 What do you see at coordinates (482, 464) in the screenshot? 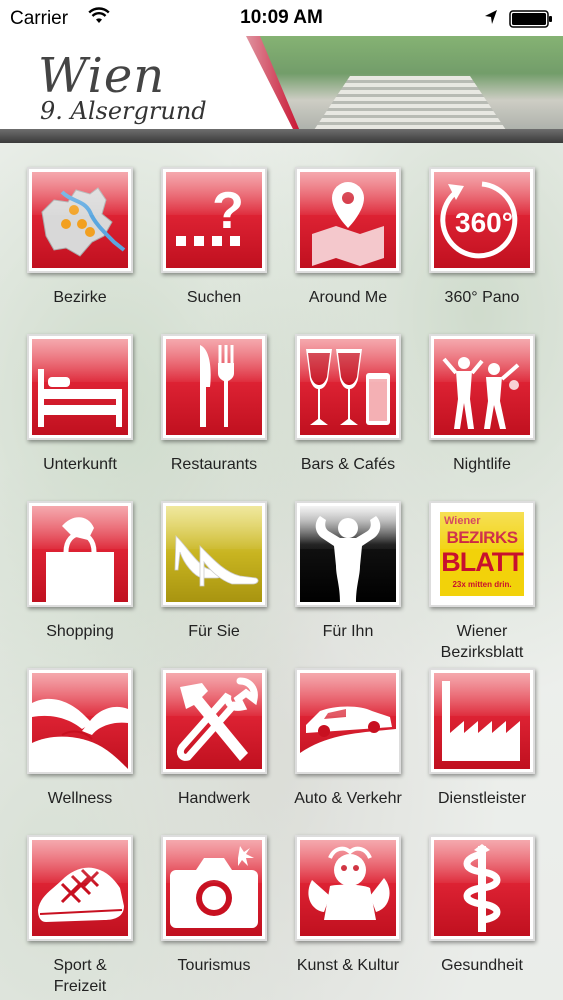
I see `tile-label: Nightlife` at bounding box center [482, 464].